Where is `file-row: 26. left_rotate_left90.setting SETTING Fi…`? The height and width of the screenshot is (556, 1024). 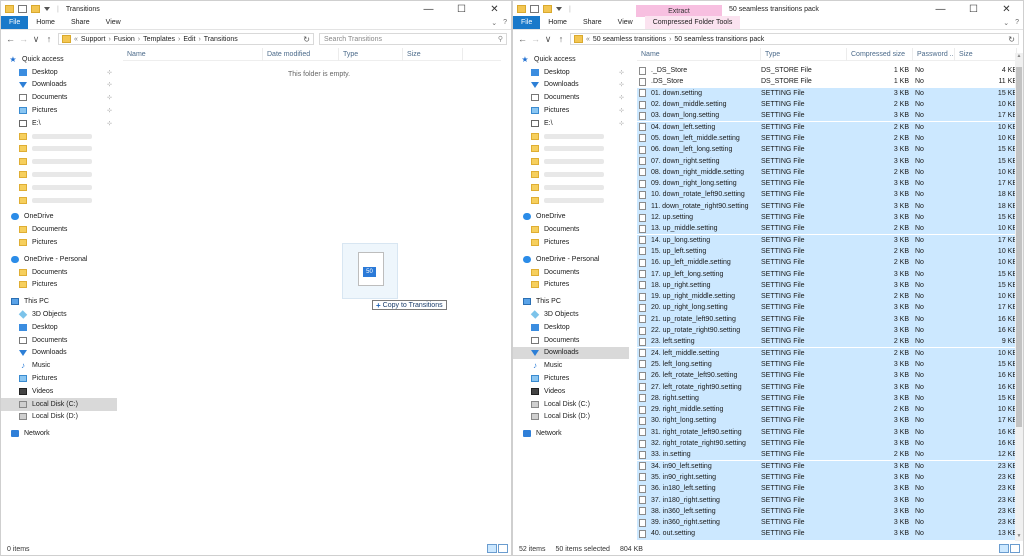
file-row: 26. left_rotate_left90.setting SETTING Fi… is located at coordinates (830, 376).